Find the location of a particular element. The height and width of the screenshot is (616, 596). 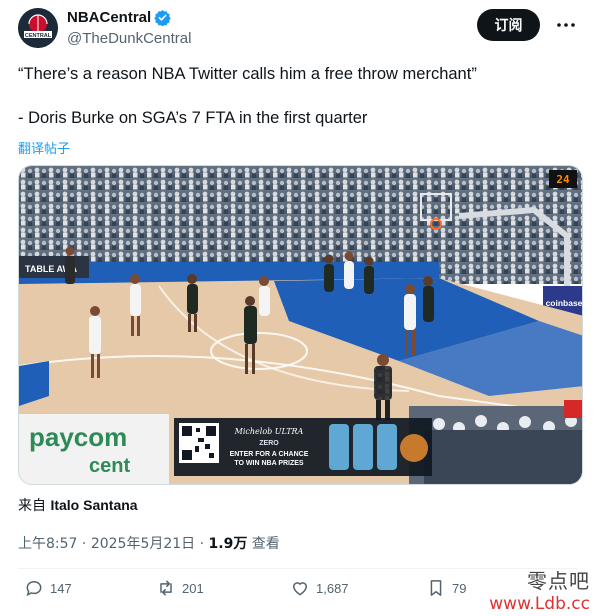

media-source: 来自 Italo Santana is located at coordinates (78, 505).